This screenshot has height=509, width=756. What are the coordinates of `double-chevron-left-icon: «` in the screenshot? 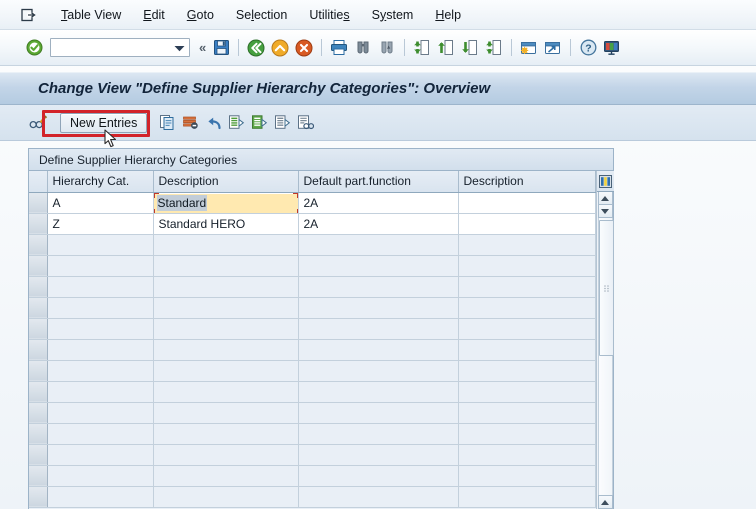 It's located at (201, 47).